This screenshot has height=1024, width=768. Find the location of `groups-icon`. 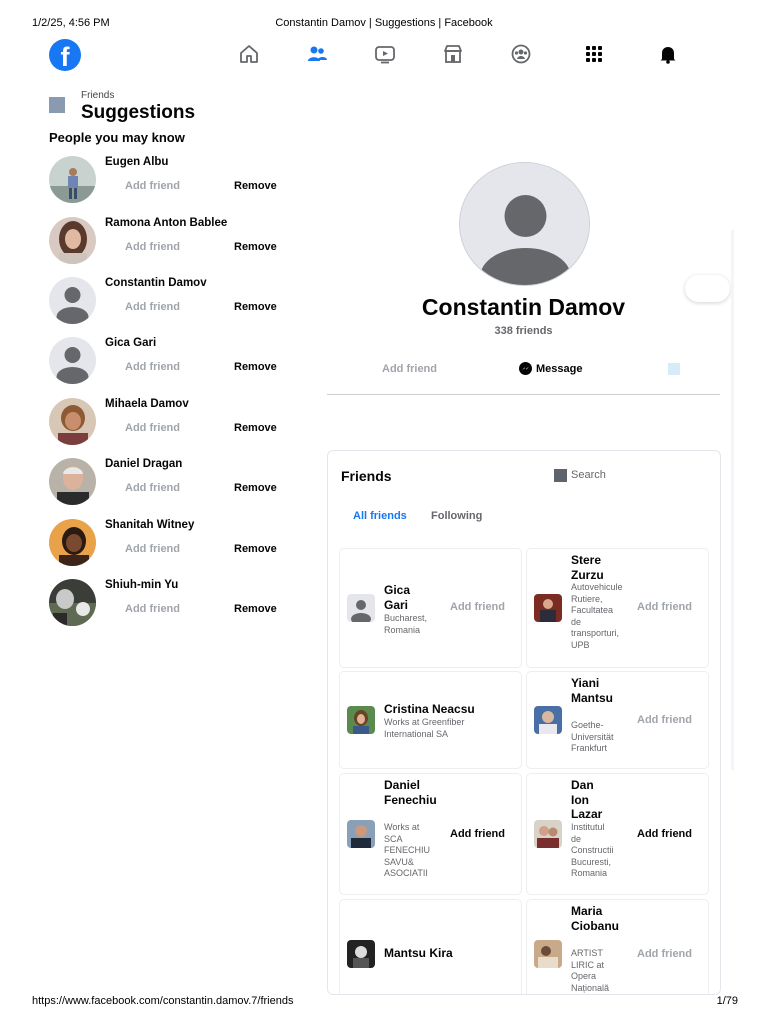

groups-icon is located at coordinates (521, 54).